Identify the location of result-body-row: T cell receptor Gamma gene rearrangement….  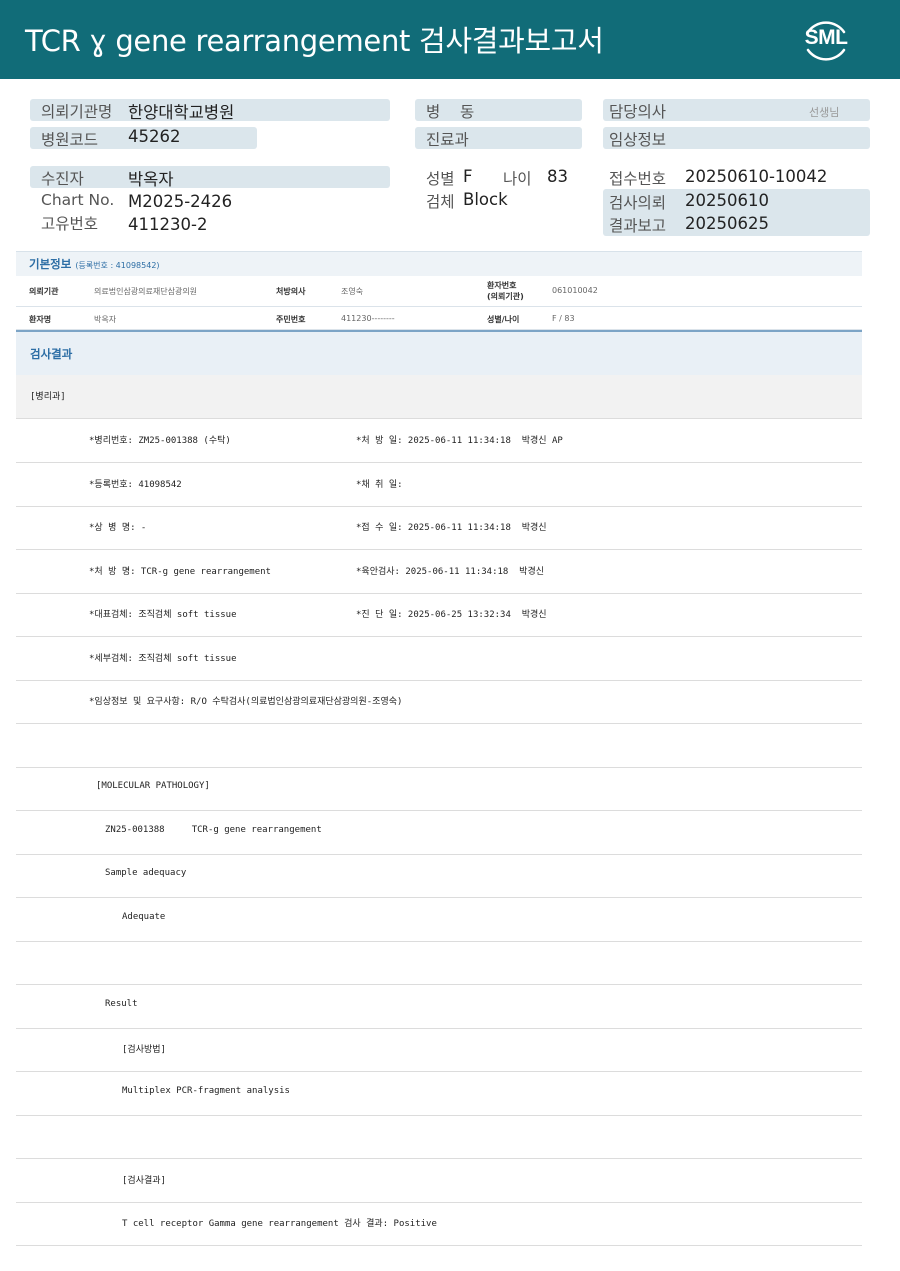
(439, 1224).